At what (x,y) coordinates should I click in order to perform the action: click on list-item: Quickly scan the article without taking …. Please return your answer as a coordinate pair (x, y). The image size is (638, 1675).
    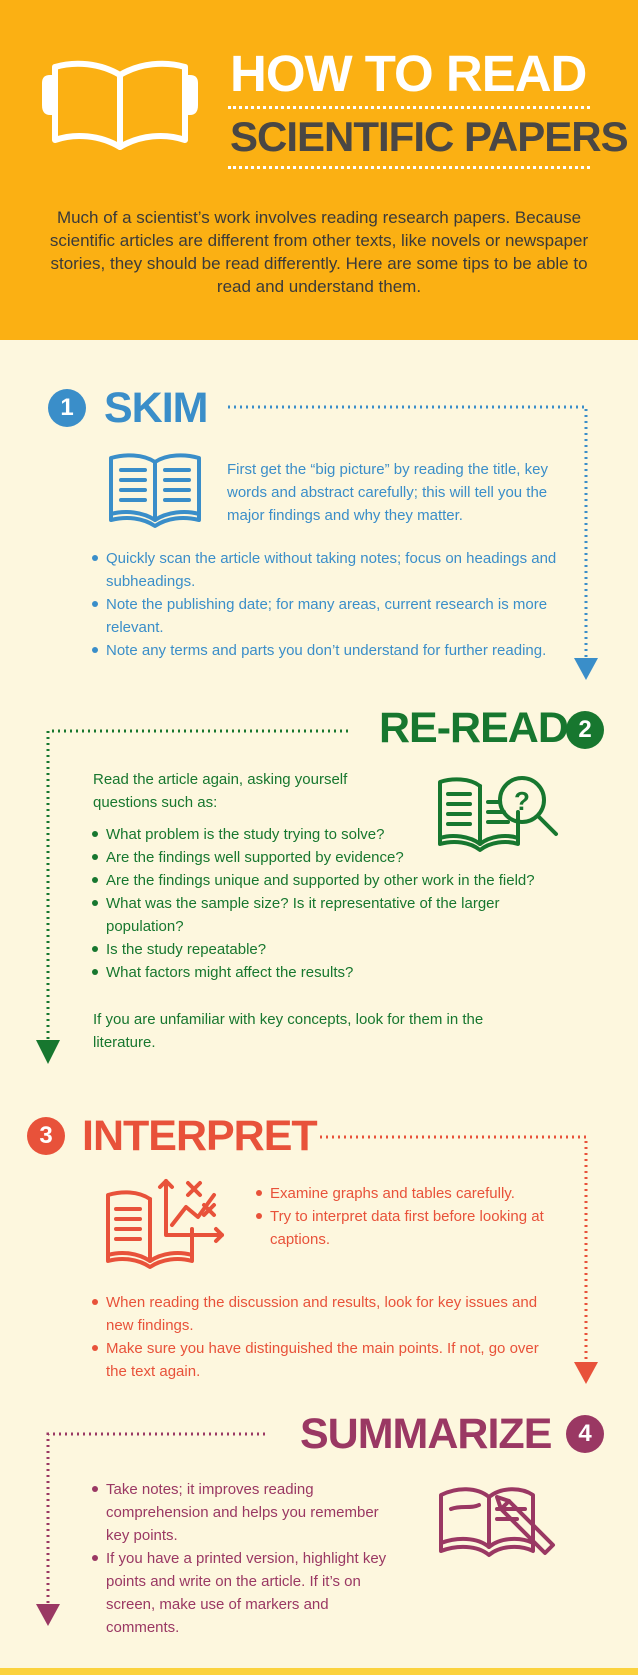
    Looking at the image, I should click on (324, 570).